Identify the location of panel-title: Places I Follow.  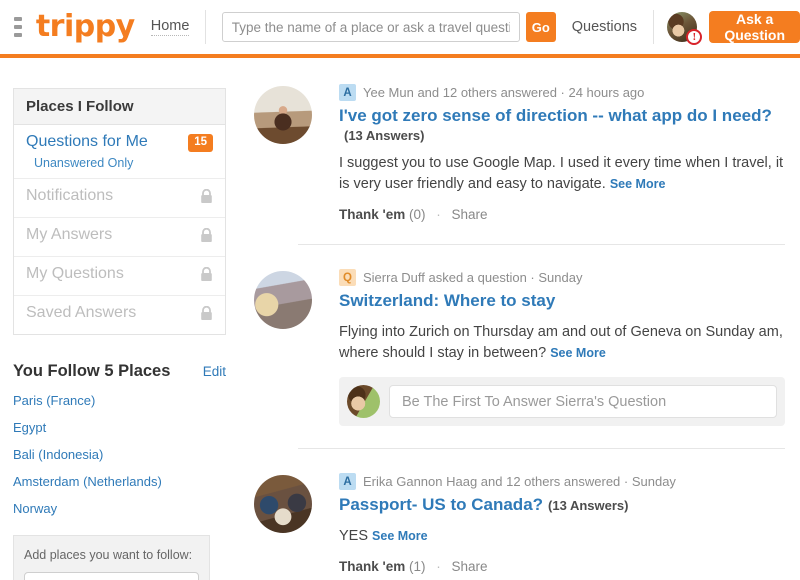
(119, 107).